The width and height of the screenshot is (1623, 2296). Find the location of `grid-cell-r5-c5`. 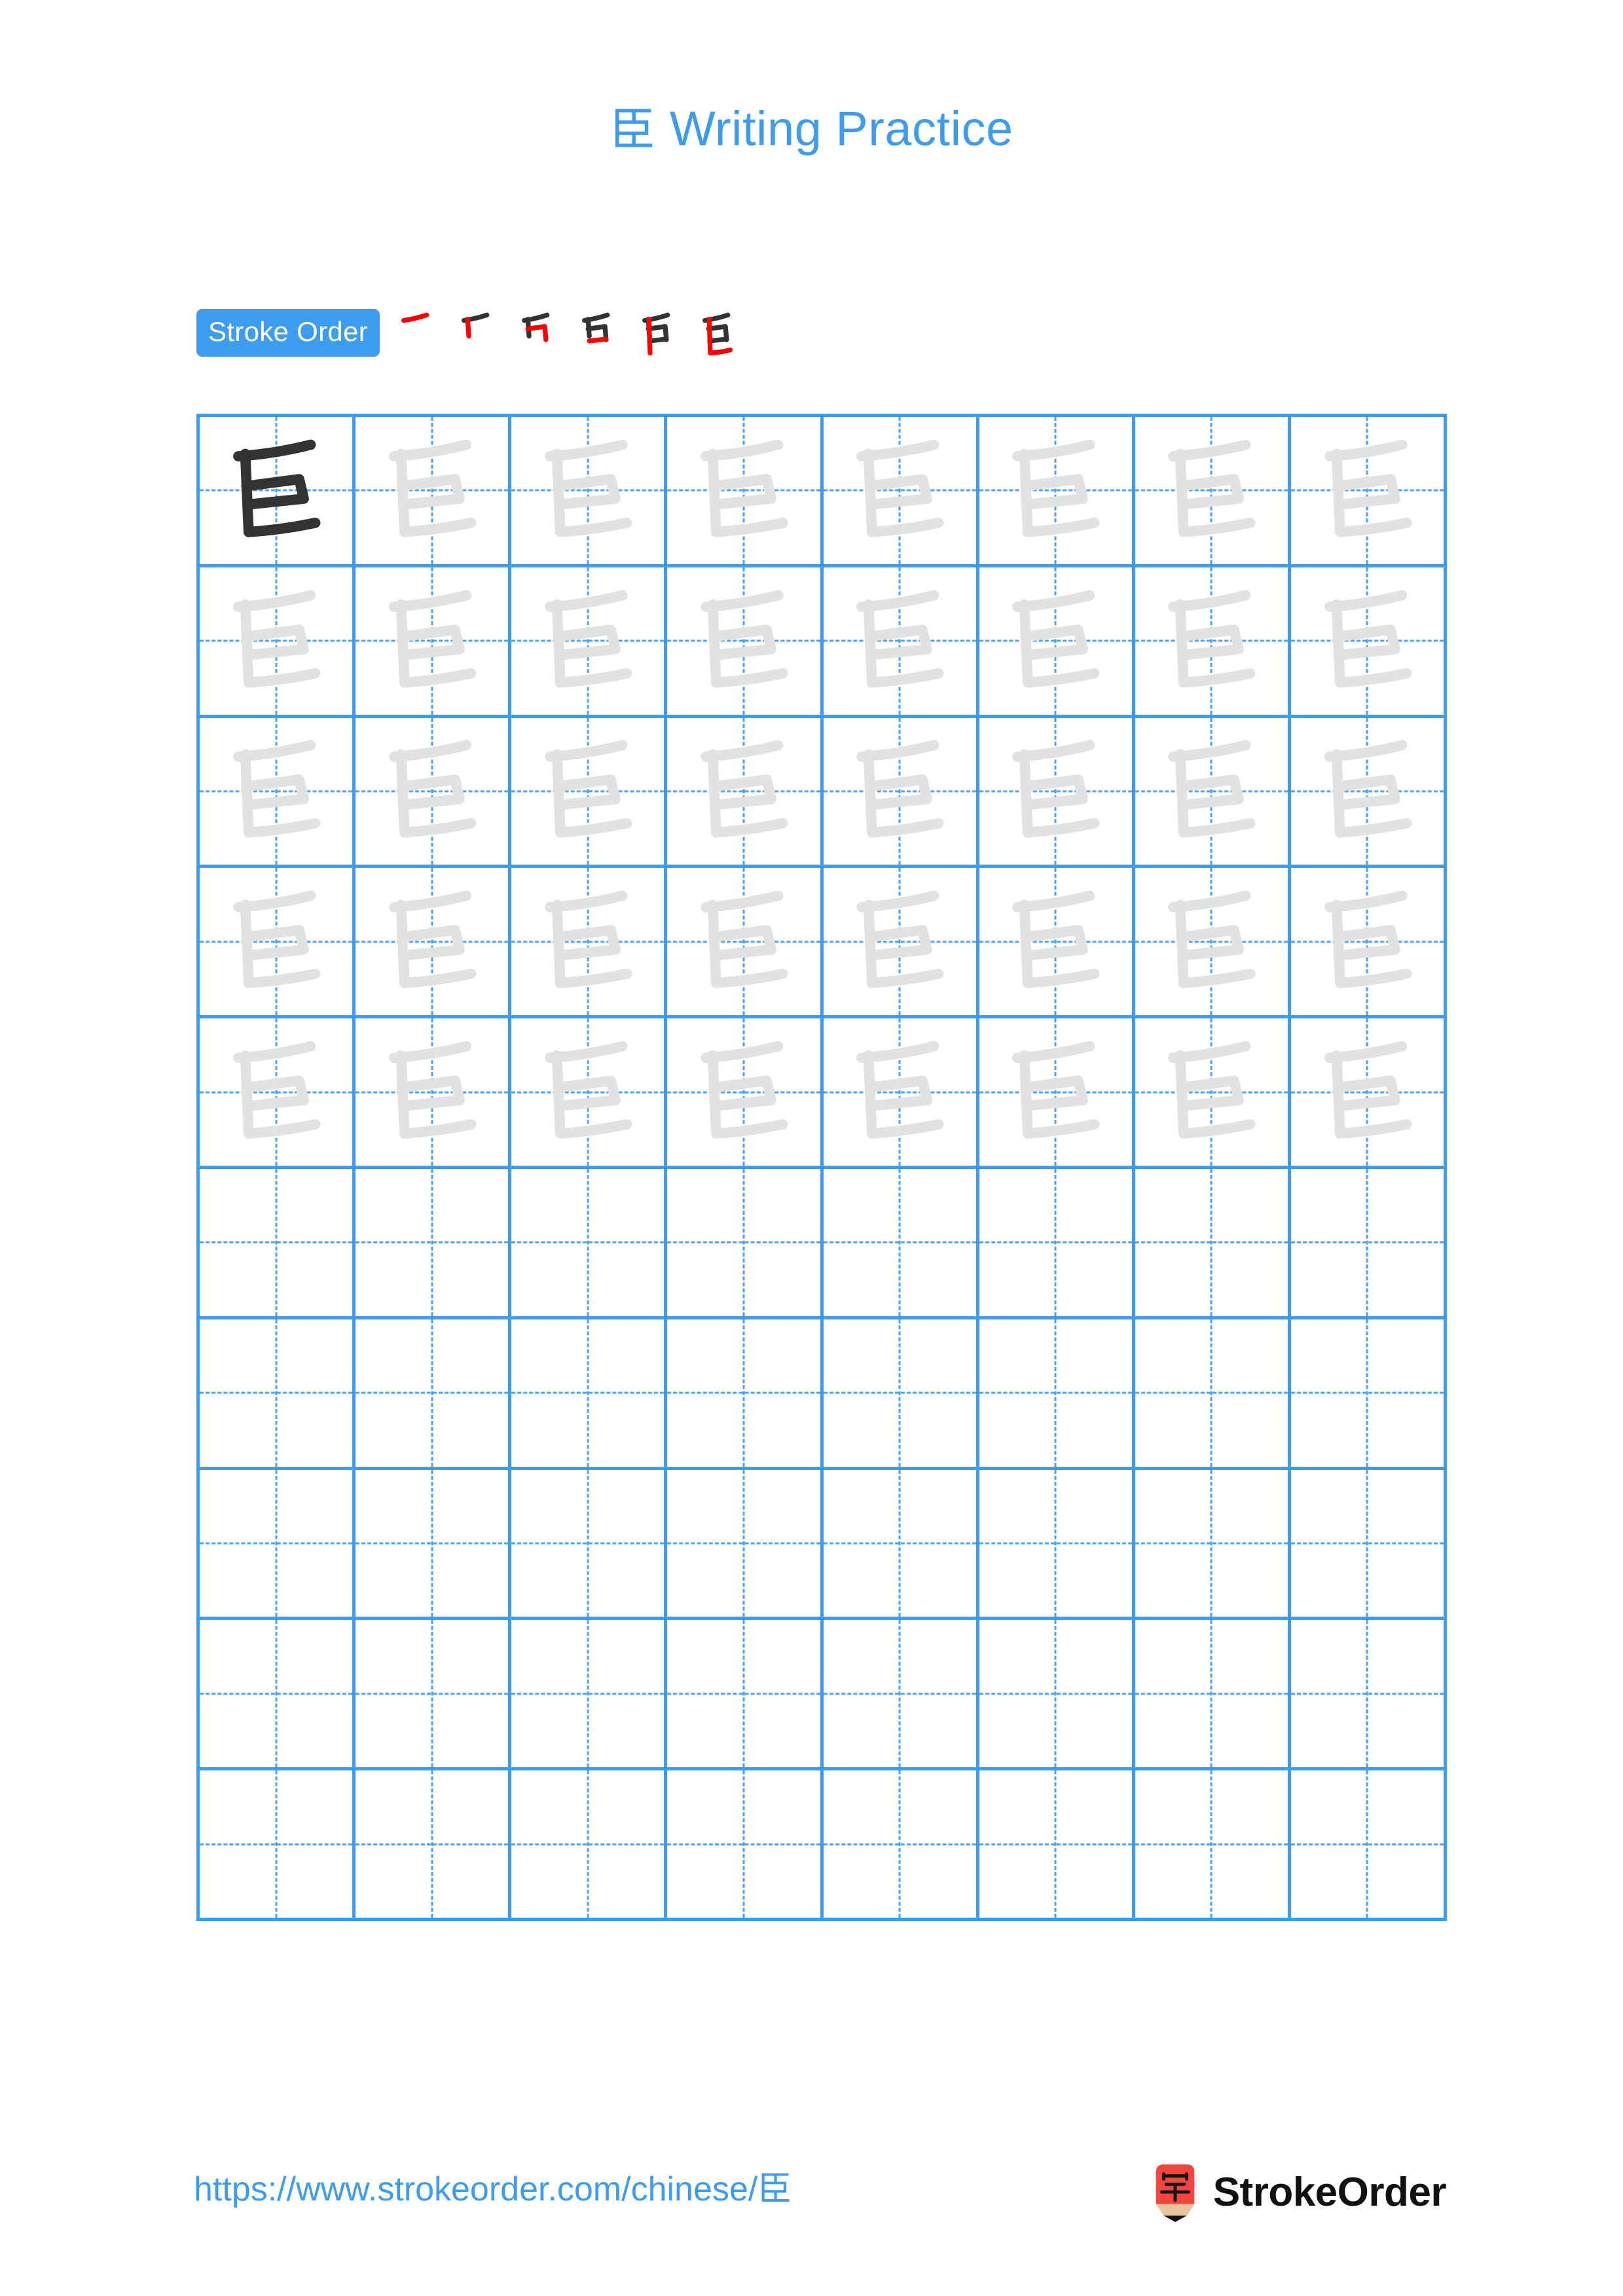

grid-cell-r5-c5 is located at coordinates (901, 1092).